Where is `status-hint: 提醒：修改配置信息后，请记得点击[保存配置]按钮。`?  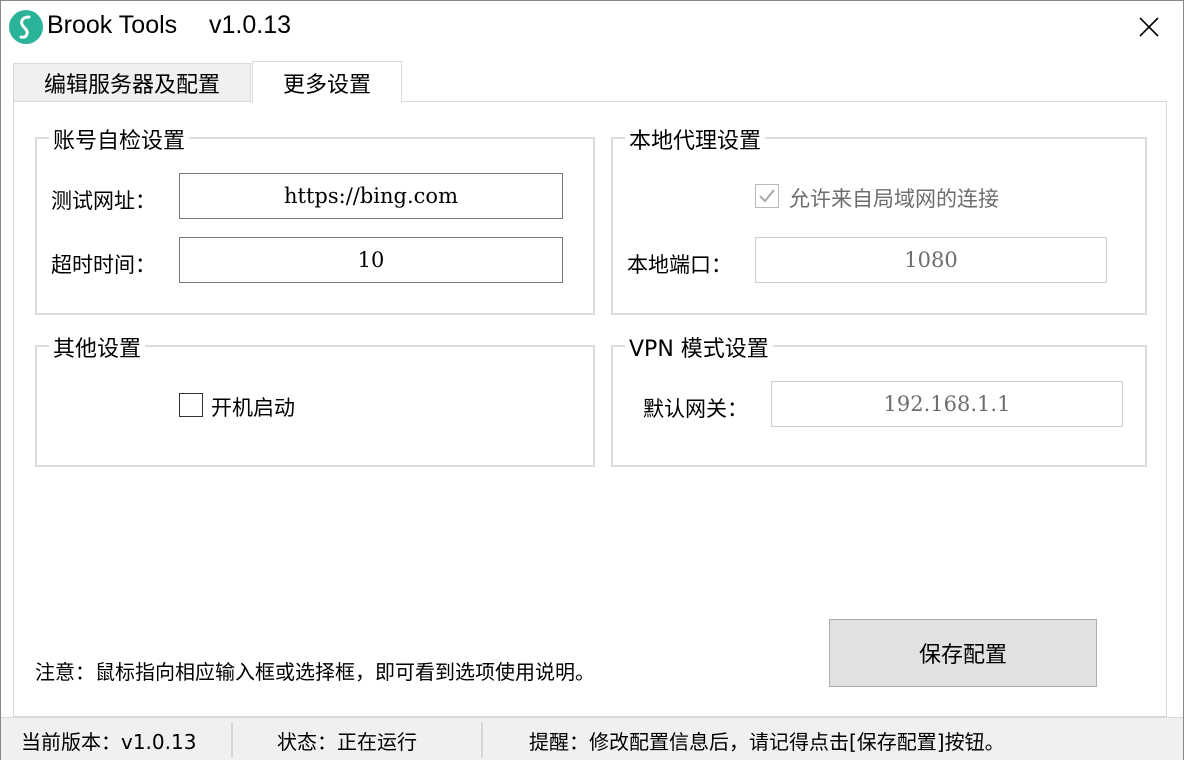
status-hint: 提醒：修改配置信息后，请记得点击[保存配置]按钮。 is located at coordinates (767, 742).